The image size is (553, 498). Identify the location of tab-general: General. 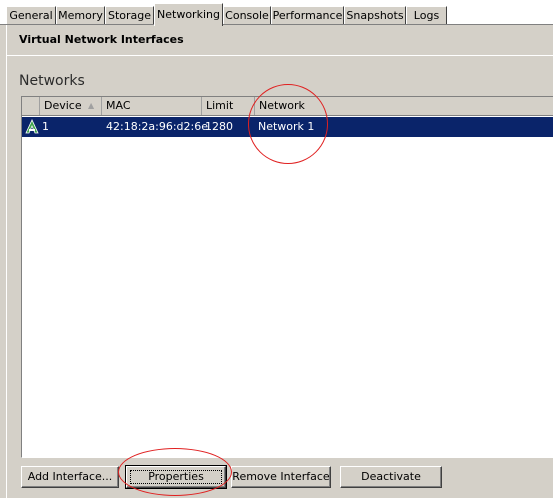
(31, 15).